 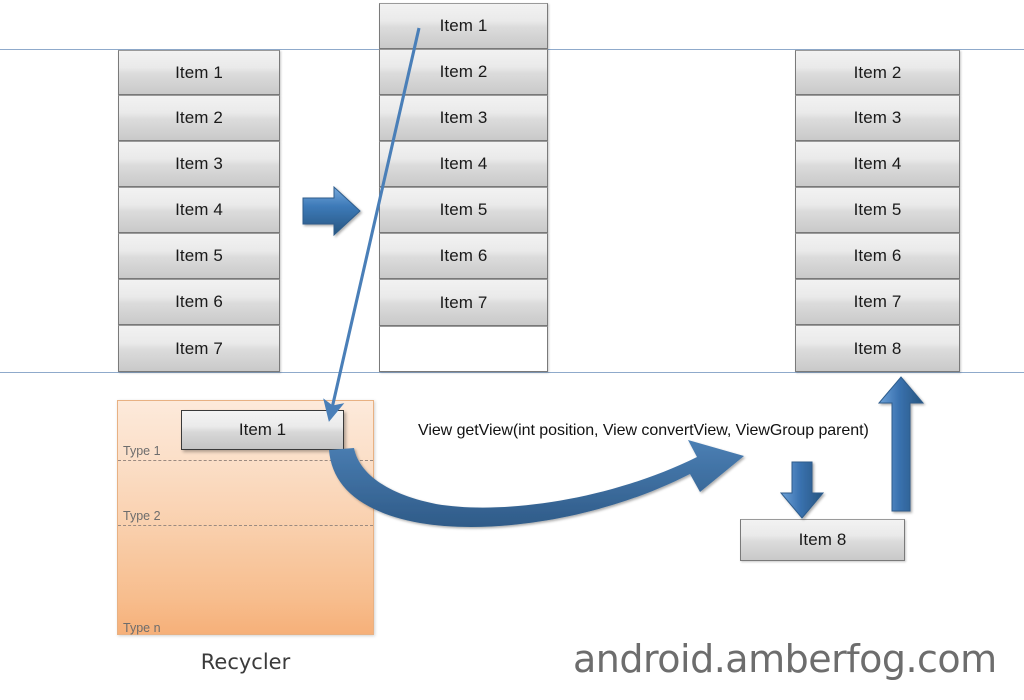 I want to click on attach-up-arrow-icon, so click(x=901, y=444).